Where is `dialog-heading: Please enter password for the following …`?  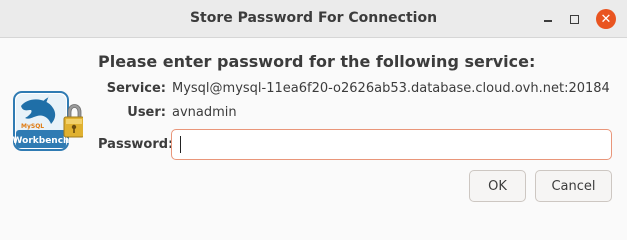 dialog-heading: Please enter password for the following … is located at coordinates (317, 61).